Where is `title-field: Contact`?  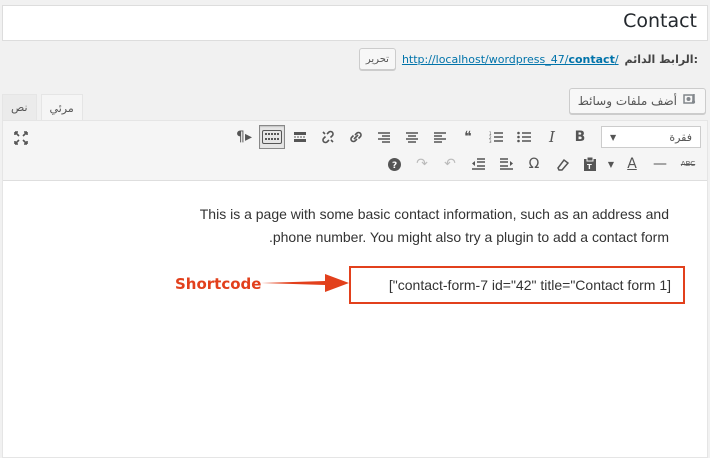
title-field: Contact is located at coordinates (355, 23).